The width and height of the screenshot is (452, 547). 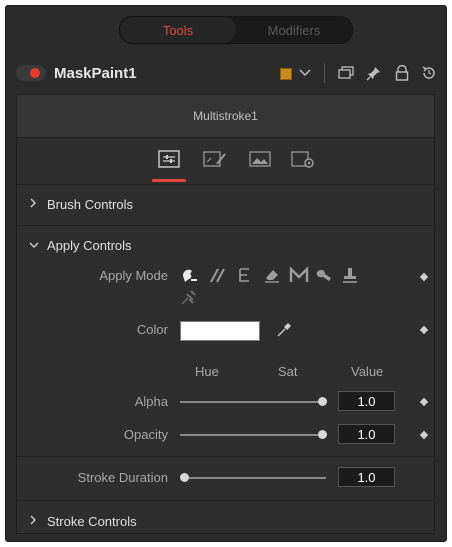 I want to click on brush-controls-label: Brush Controls, so click(x=90, y=204).